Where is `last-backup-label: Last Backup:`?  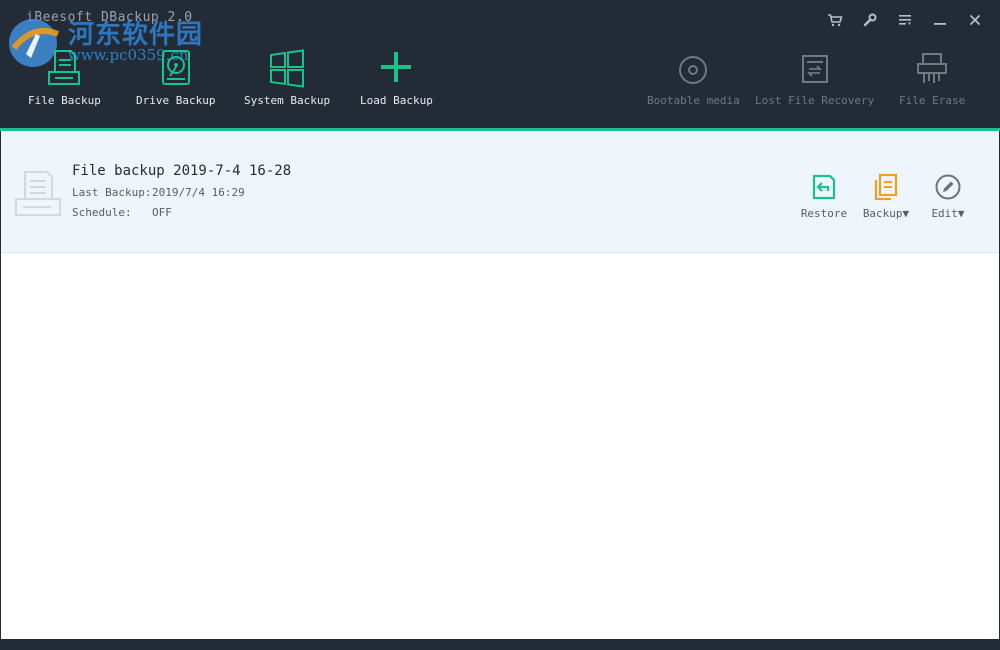 last-backup-label: Last Backup: is located at coordinates (112, 192).